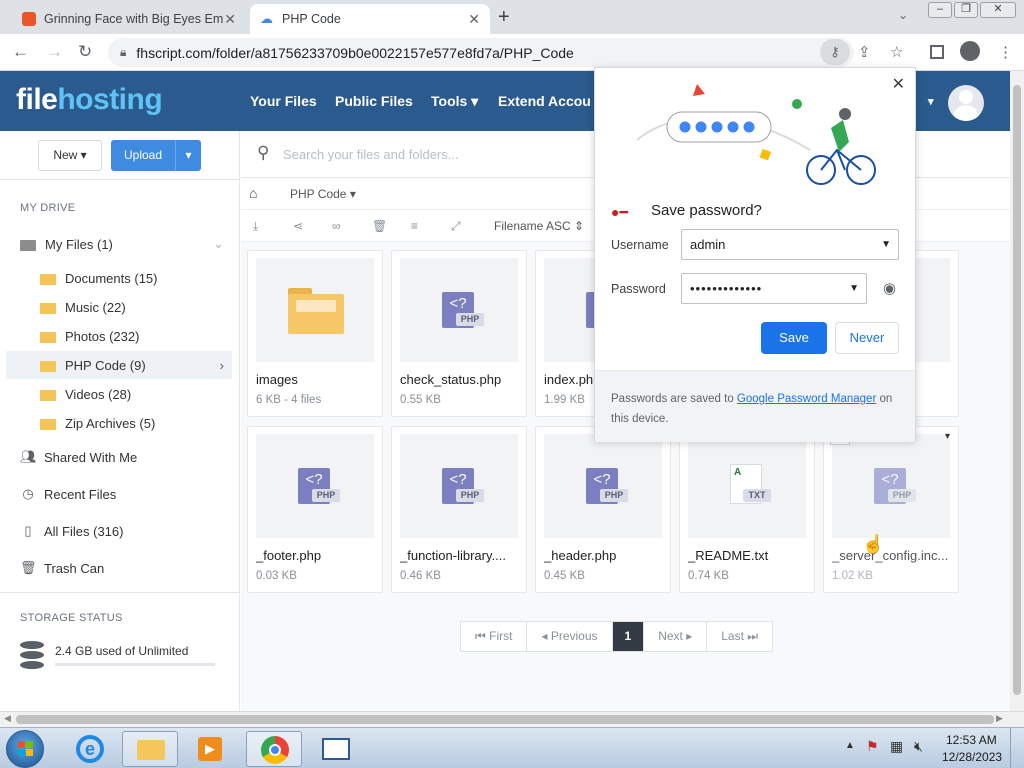 The width and height of the screenshot is (1024, 768). Describe the element at coordinates (544, 101) in the screenshot. I see `nav-extend-account: Extend Accou` at that location.